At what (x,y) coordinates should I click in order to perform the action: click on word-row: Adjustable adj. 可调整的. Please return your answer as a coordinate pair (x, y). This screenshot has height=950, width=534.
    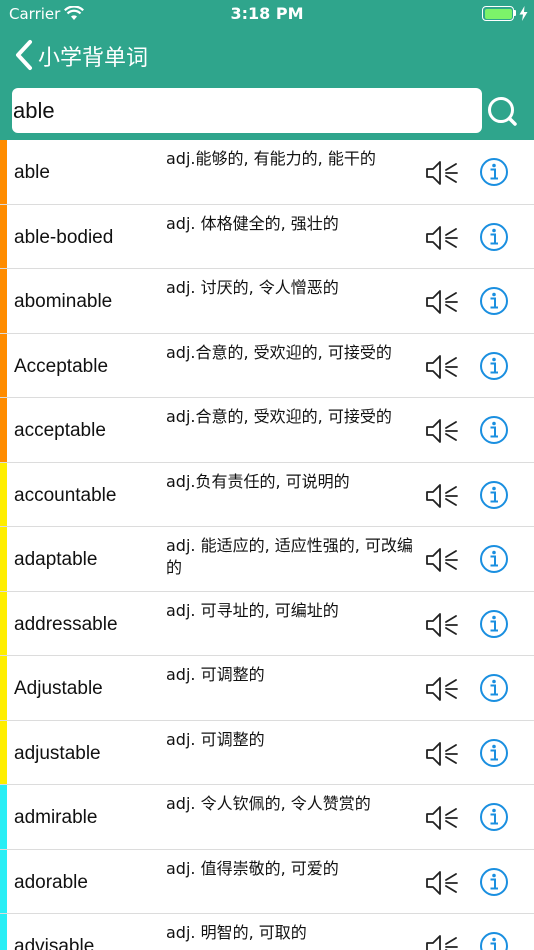
    Looking at the image, I should click on (267, 688).